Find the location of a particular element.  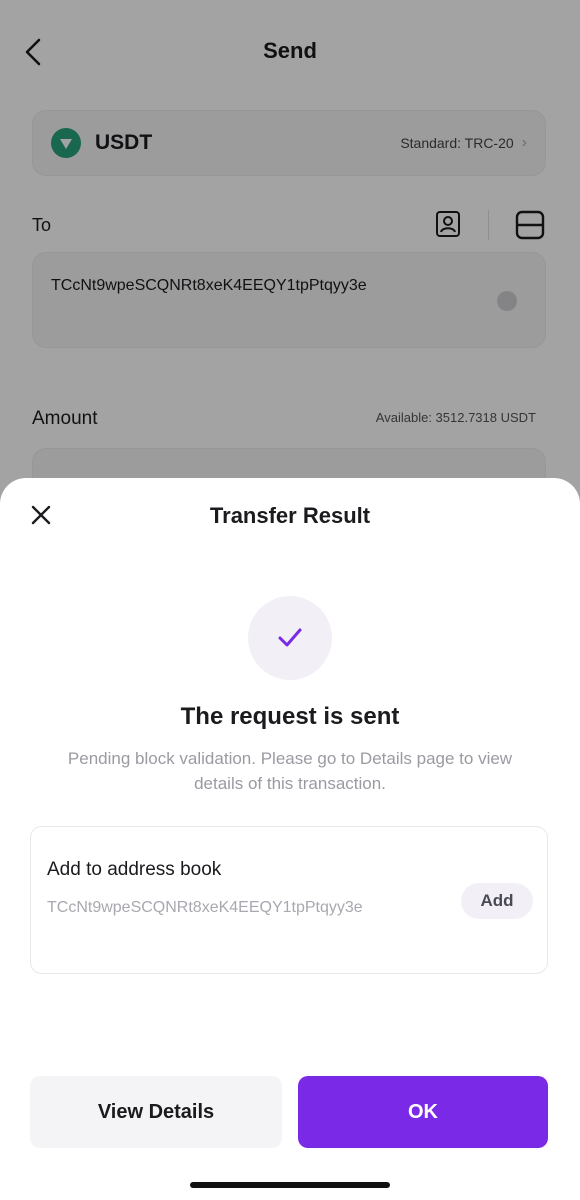

sheet-title: Transfer Result is located at coordinates (290, 515).